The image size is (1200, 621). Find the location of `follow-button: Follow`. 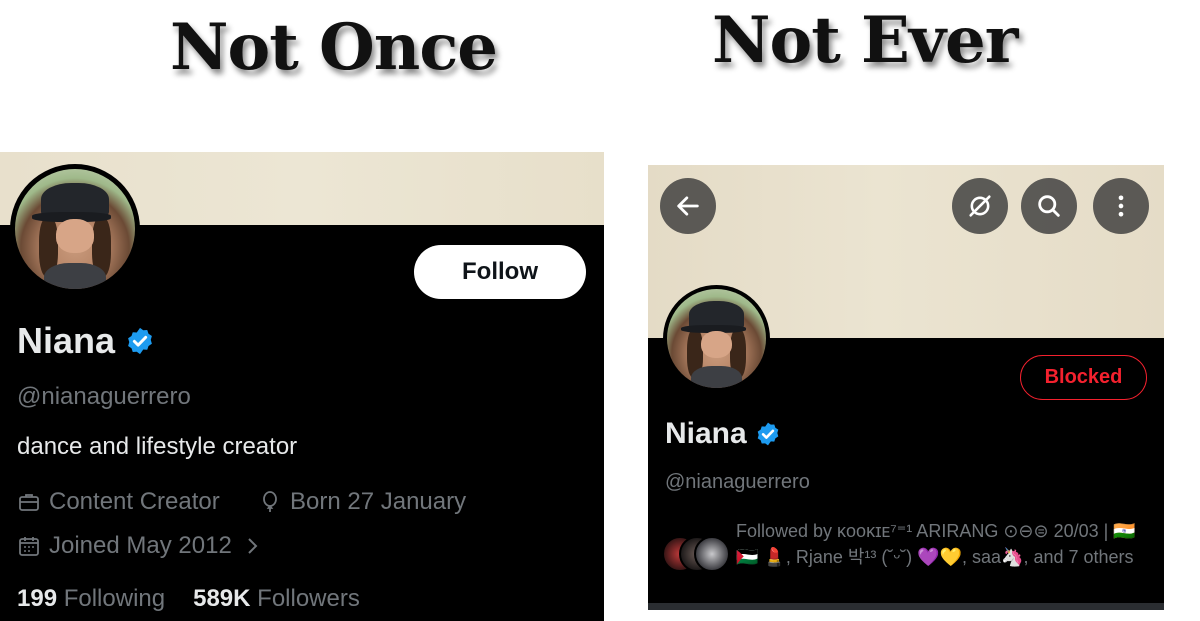

follow-button: Follow is located at coordinates (500, 272).